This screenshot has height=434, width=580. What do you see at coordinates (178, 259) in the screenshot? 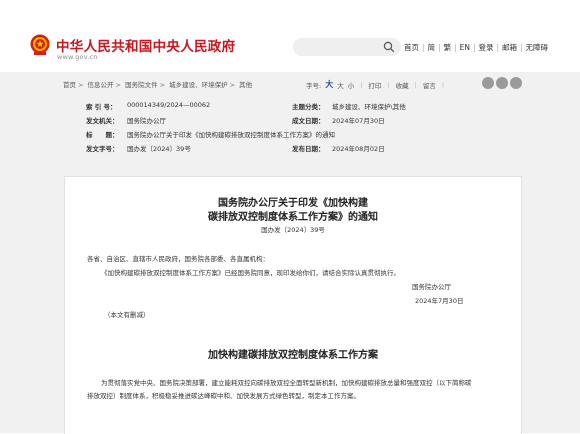
I see `salutation: 各省、自治区、直辖市人民政府，国务院各部委、各直属机构：` at bounding box center [178, 259].